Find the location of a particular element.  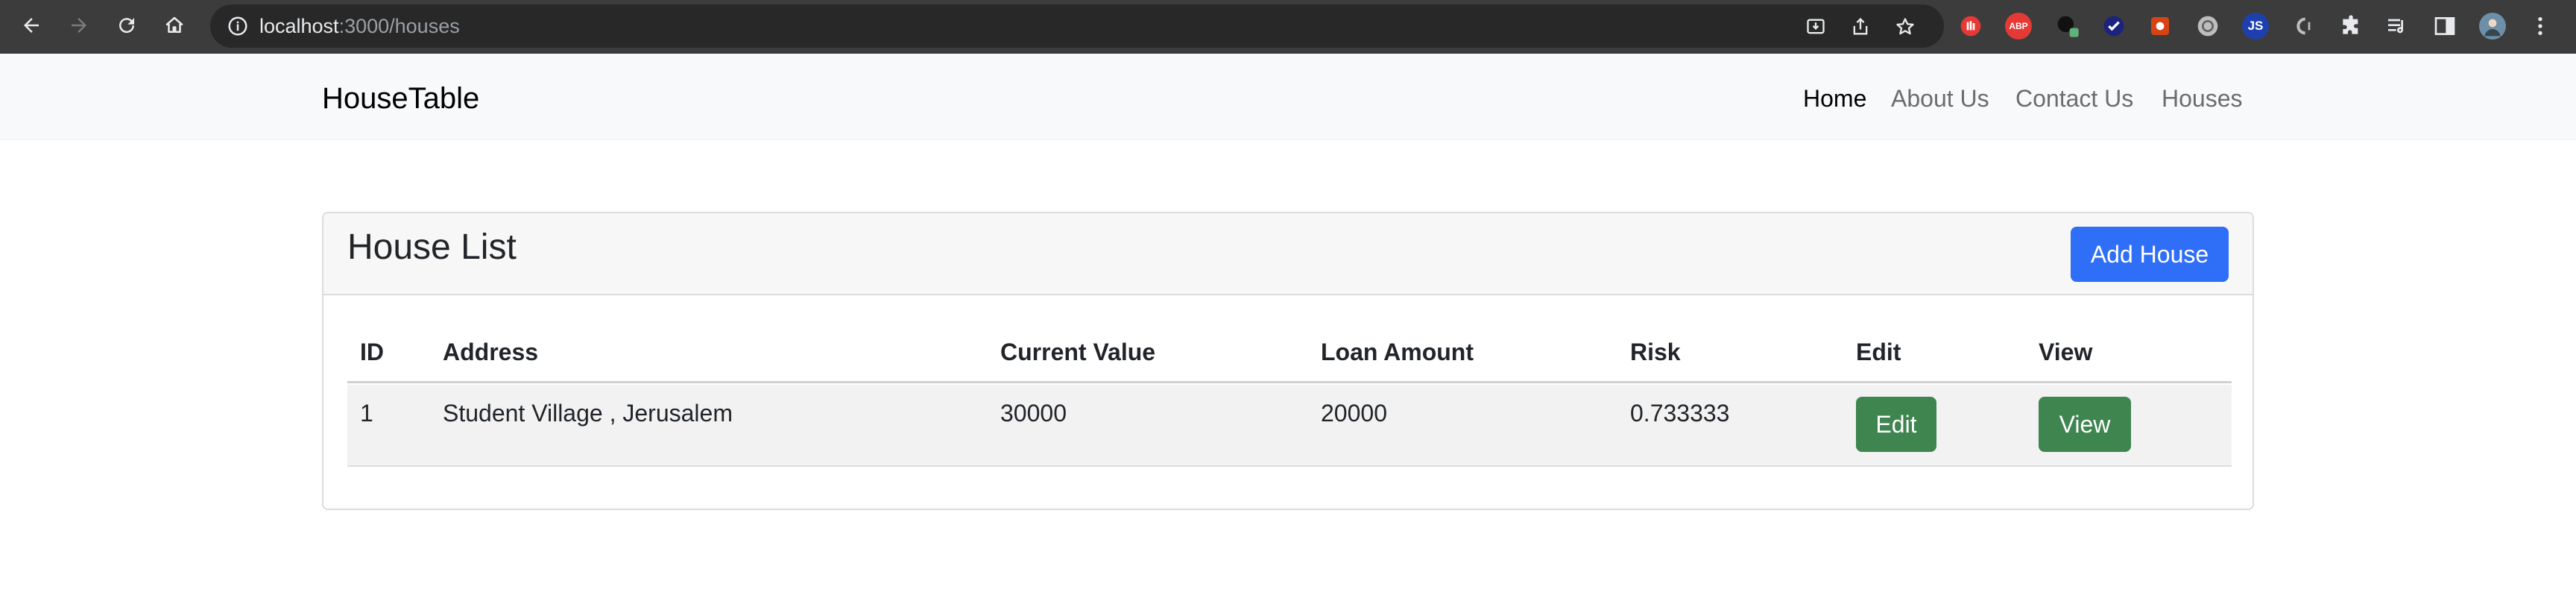

home-icon is located at coordinates (174, 25).